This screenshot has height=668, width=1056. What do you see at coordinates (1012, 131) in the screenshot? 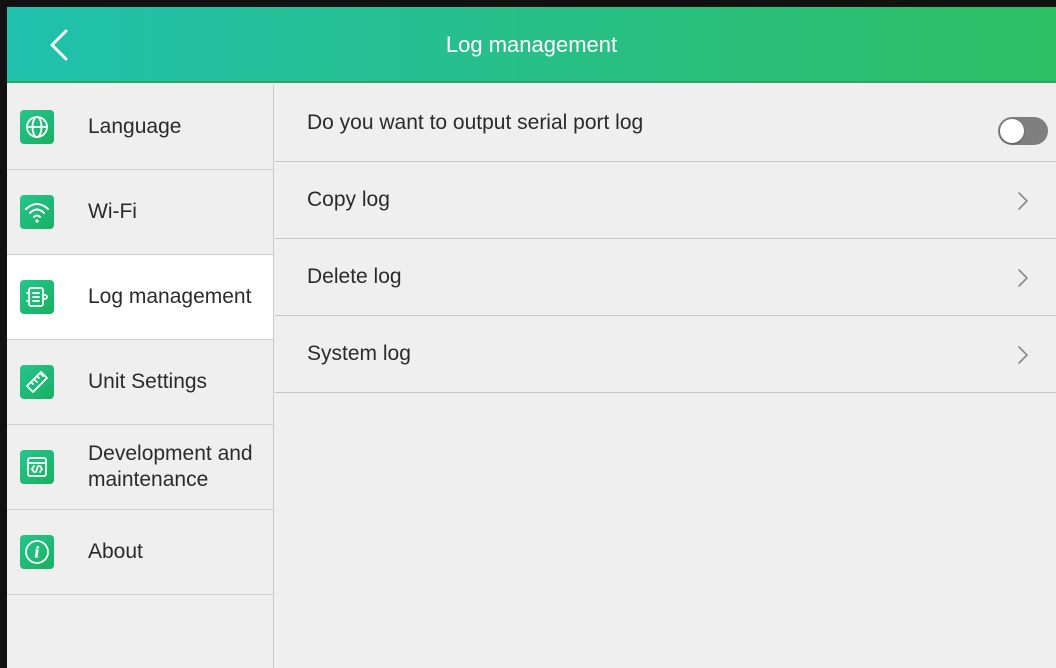
I see `toggle-knob` at bounding box center [1012, 131].